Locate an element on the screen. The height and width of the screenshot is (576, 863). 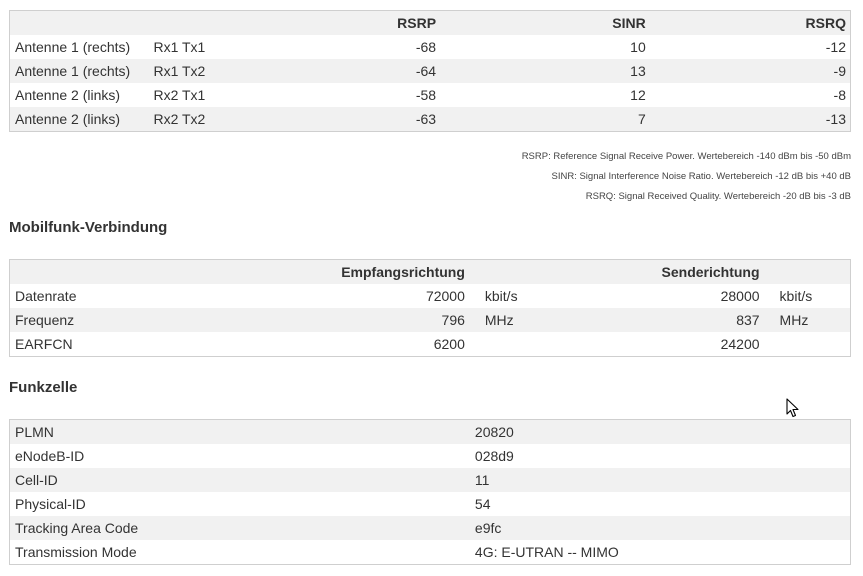
table-row: Frequenz 796 MHz 837 MHz is located at coordinates (430, 320).